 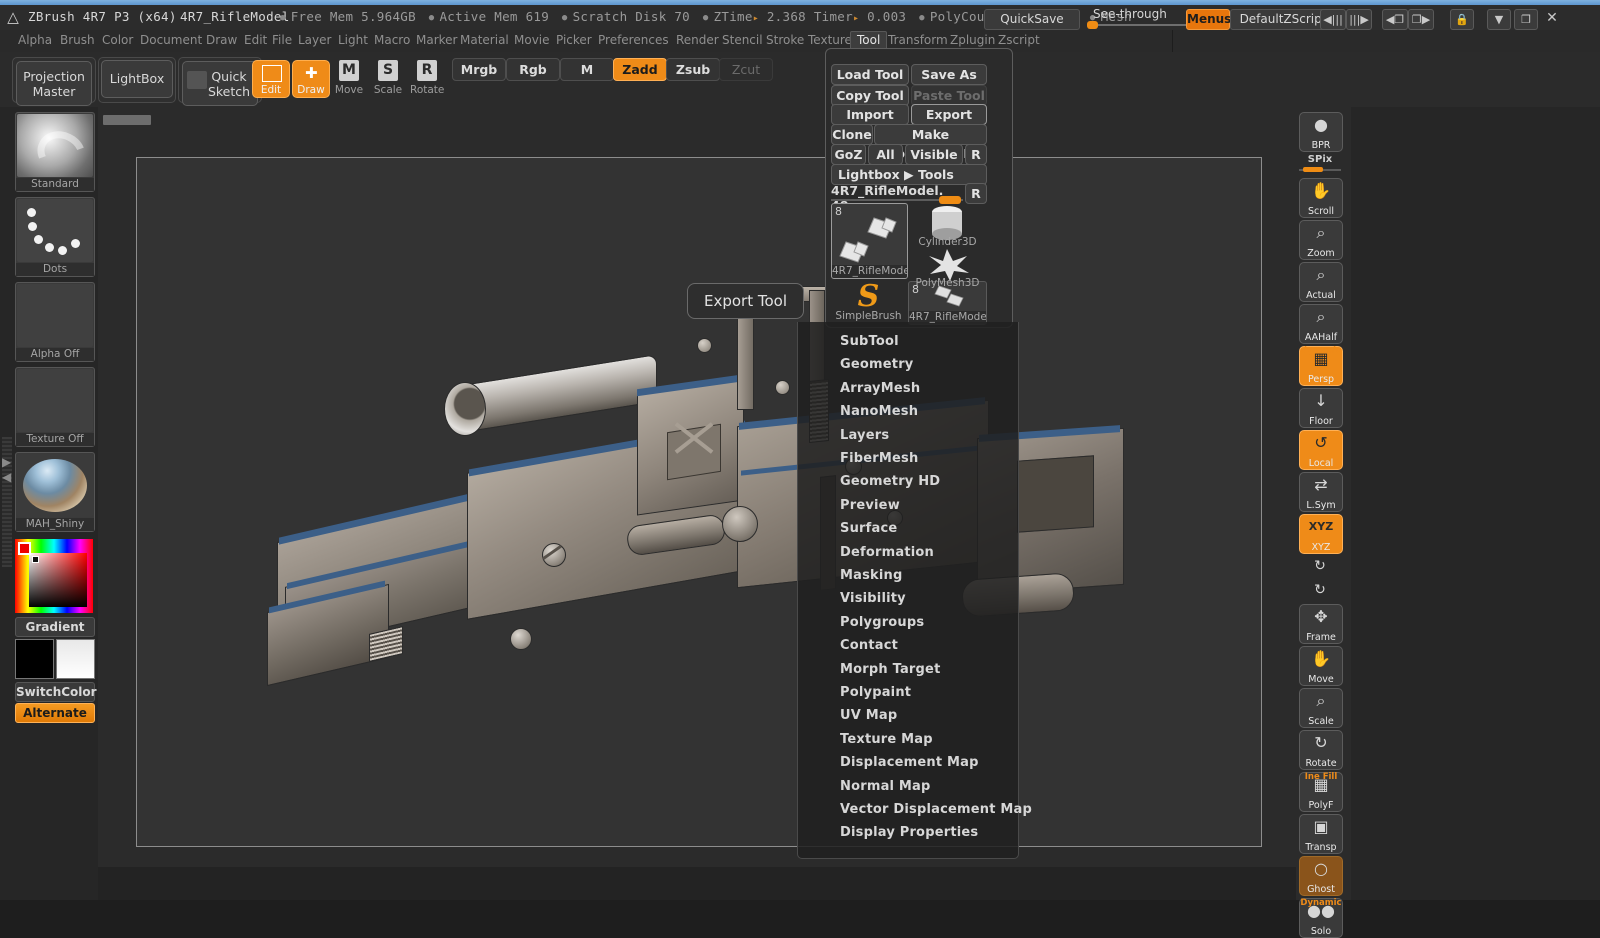 What do you see at coordinates (897, 198) in the screenshot?
I see `current-tool-slider: 4R7_RifleModel. 48` at bounding box center [897, 198].